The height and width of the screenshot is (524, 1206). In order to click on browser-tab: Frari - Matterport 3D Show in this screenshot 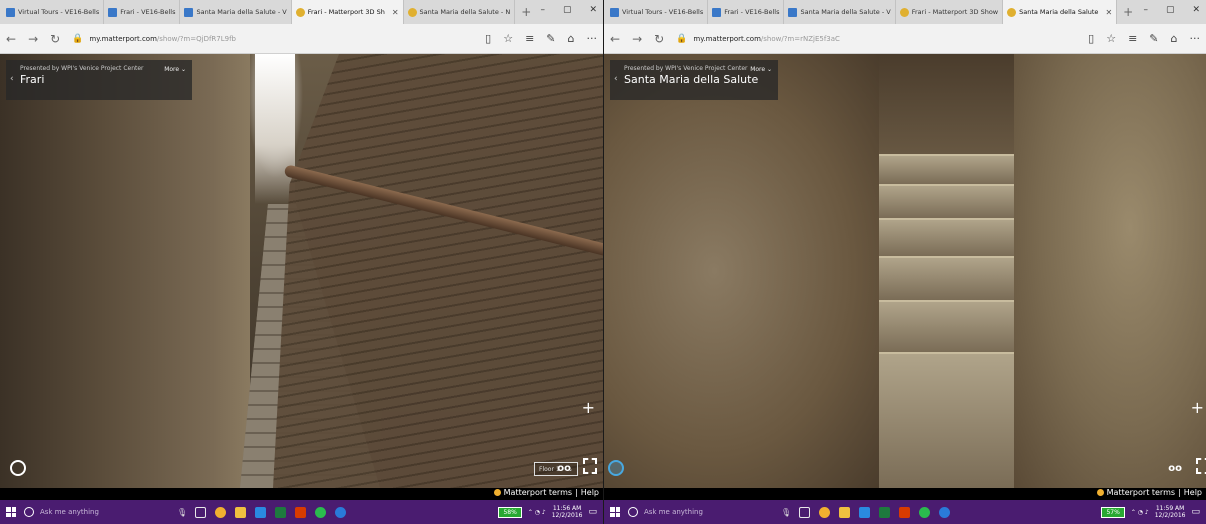, I will do `click(950, 12)`.